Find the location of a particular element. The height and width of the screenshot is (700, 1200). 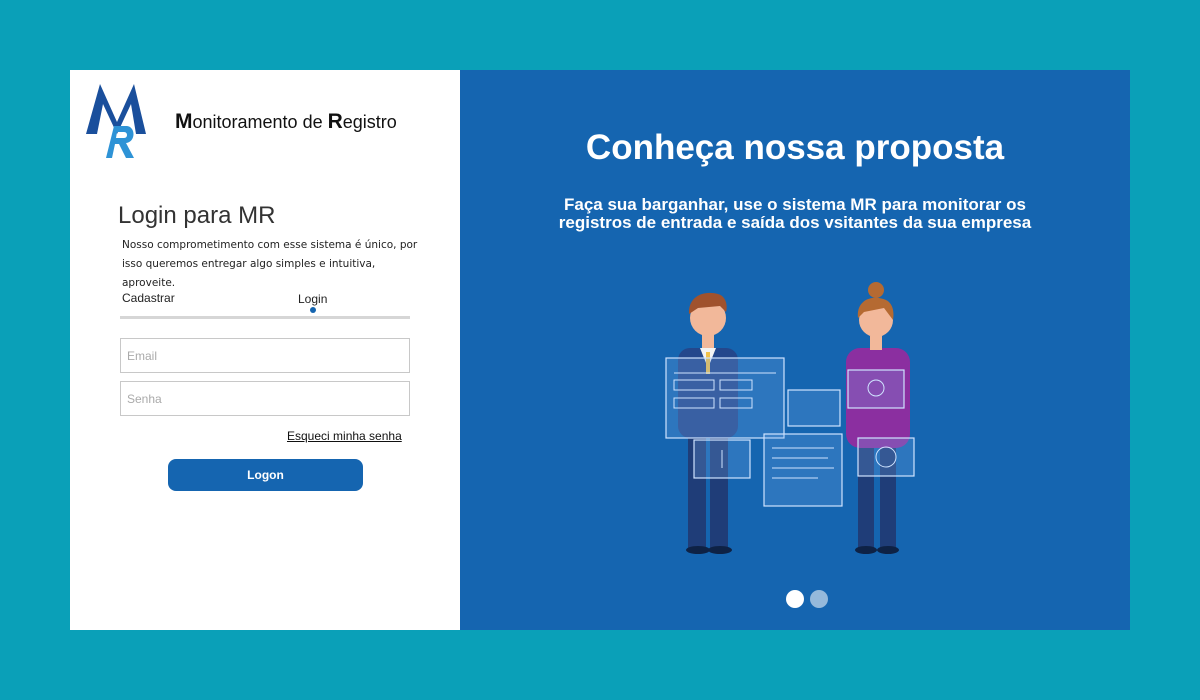

team-illustration is located at coordinates (790, 418).